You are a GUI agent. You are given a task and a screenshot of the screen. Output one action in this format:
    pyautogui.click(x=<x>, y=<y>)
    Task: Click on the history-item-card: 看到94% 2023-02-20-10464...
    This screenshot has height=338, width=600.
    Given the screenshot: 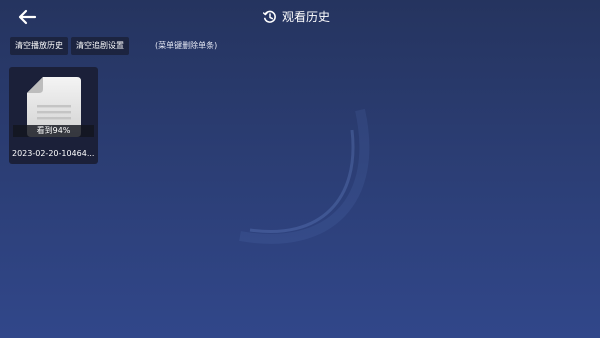 What is the action you would take?
    pyautogui.click(x=53, y=115)
    